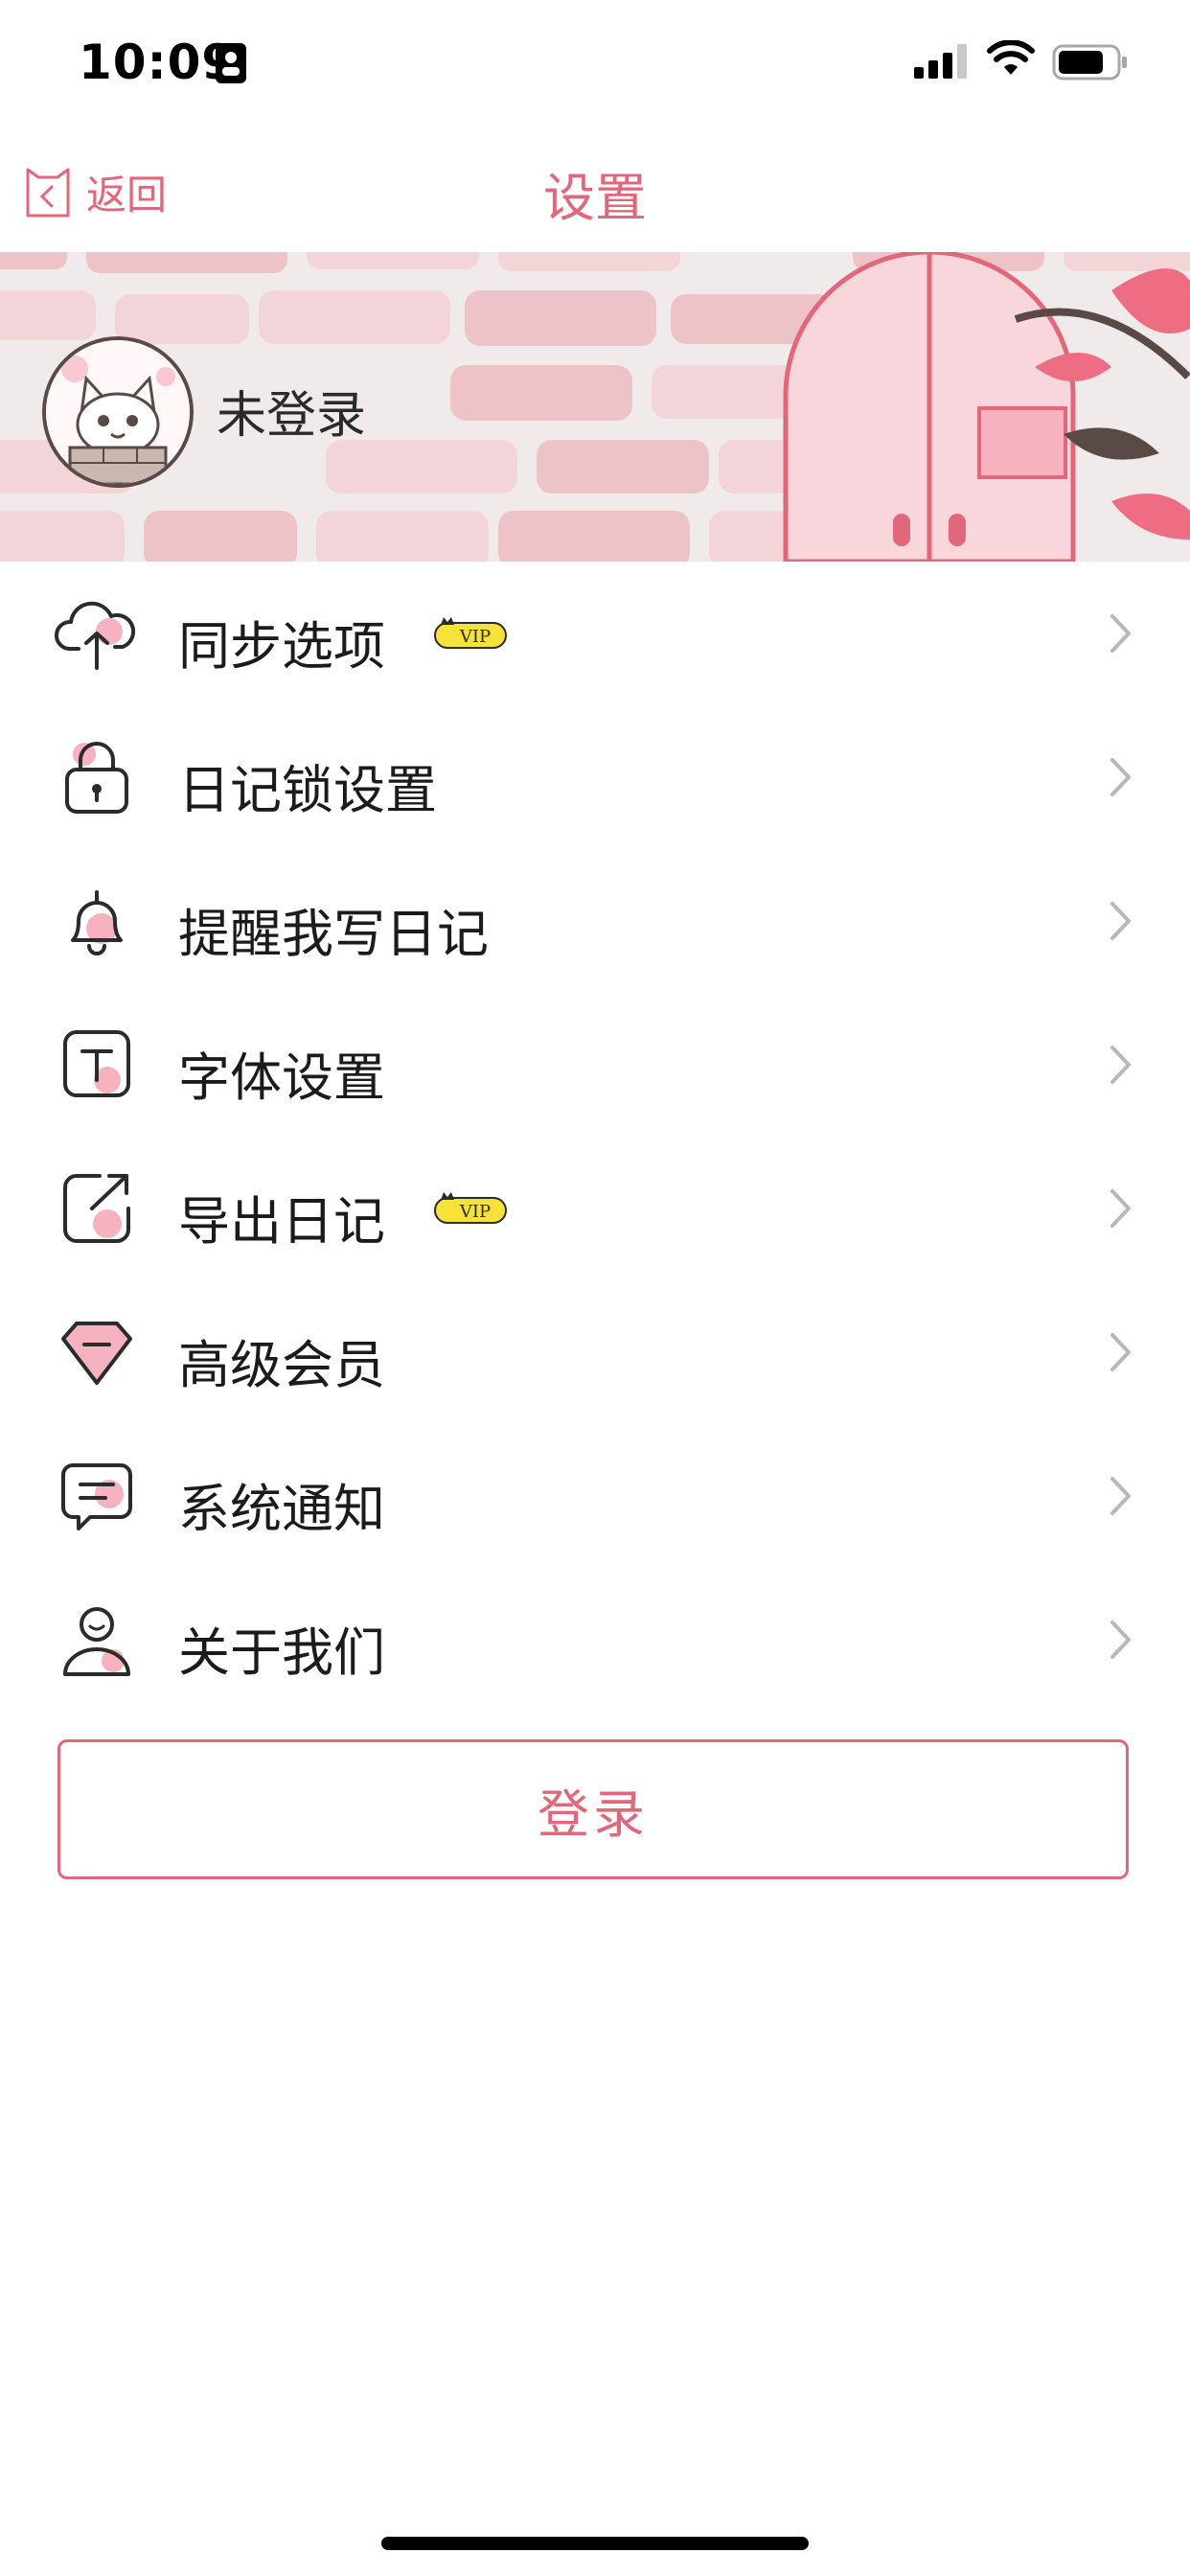 The image size is (1190, 2576). I want to click on settings-item-label: 字体设置, so click(281, 1077).